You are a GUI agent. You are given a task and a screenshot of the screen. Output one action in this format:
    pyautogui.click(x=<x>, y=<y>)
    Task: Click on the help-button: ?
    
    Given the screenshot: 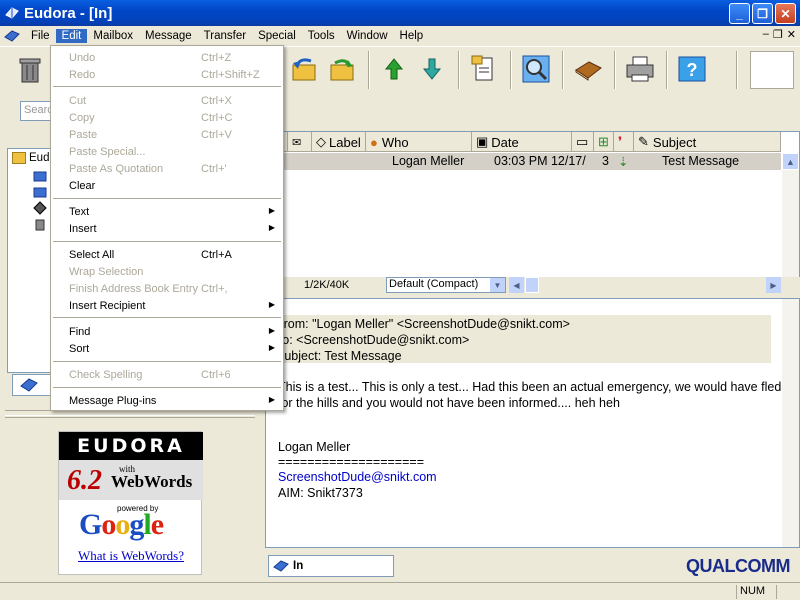 What is the action you would take?
    pyautogui.click(x=692, y=69)
    